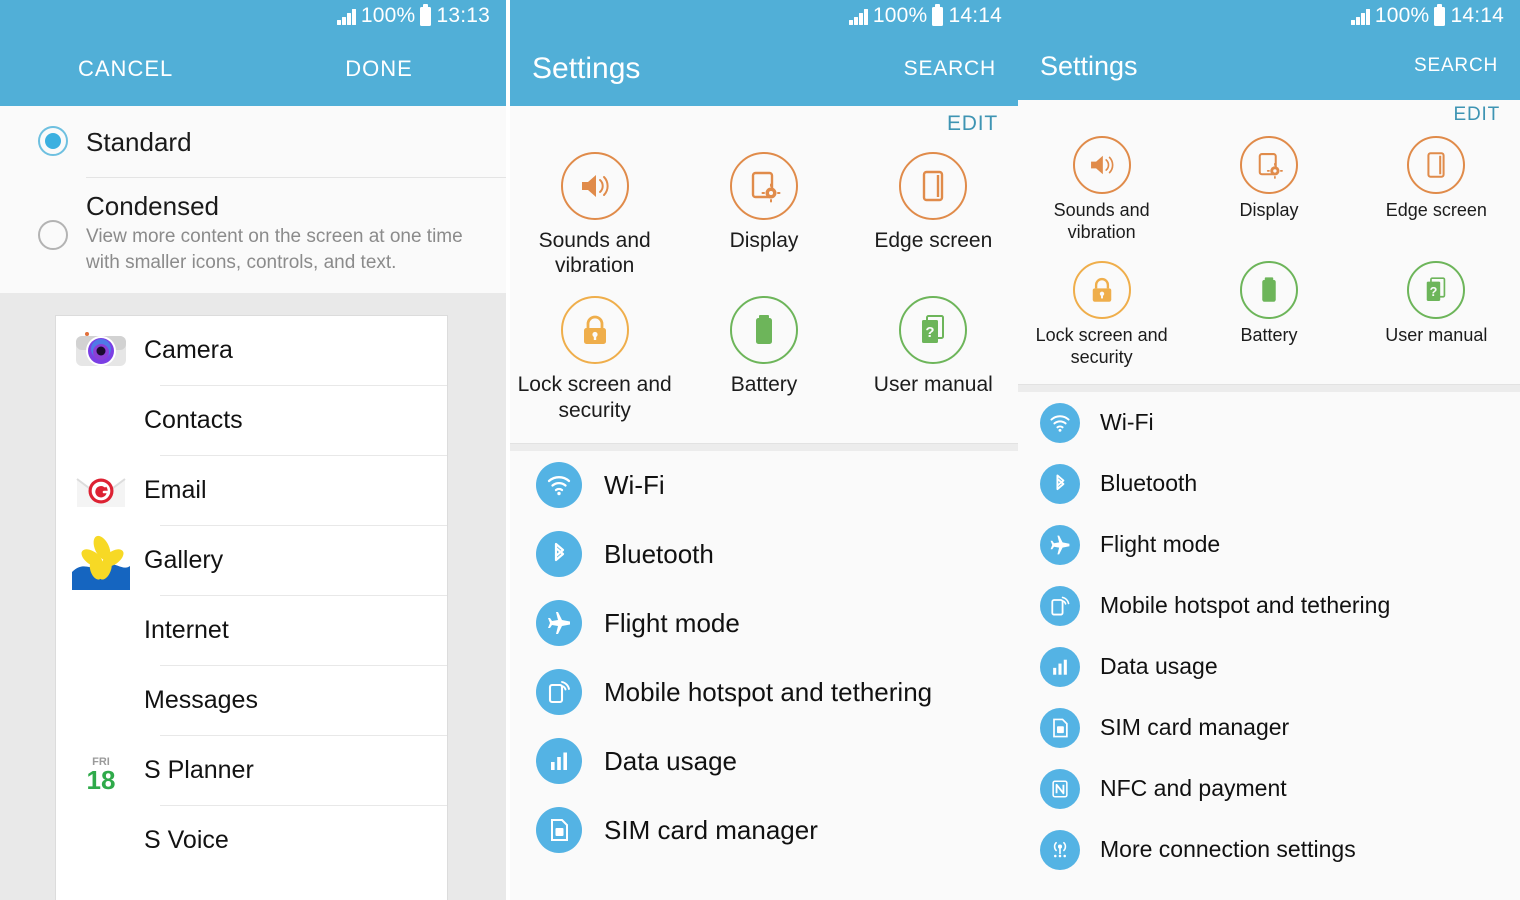 This screenshot has width=1520, height=900. What do you see at coordinates (1101, 165) in the screenshot?
I see `speaker-icon` at bounding box center [1101, 165].